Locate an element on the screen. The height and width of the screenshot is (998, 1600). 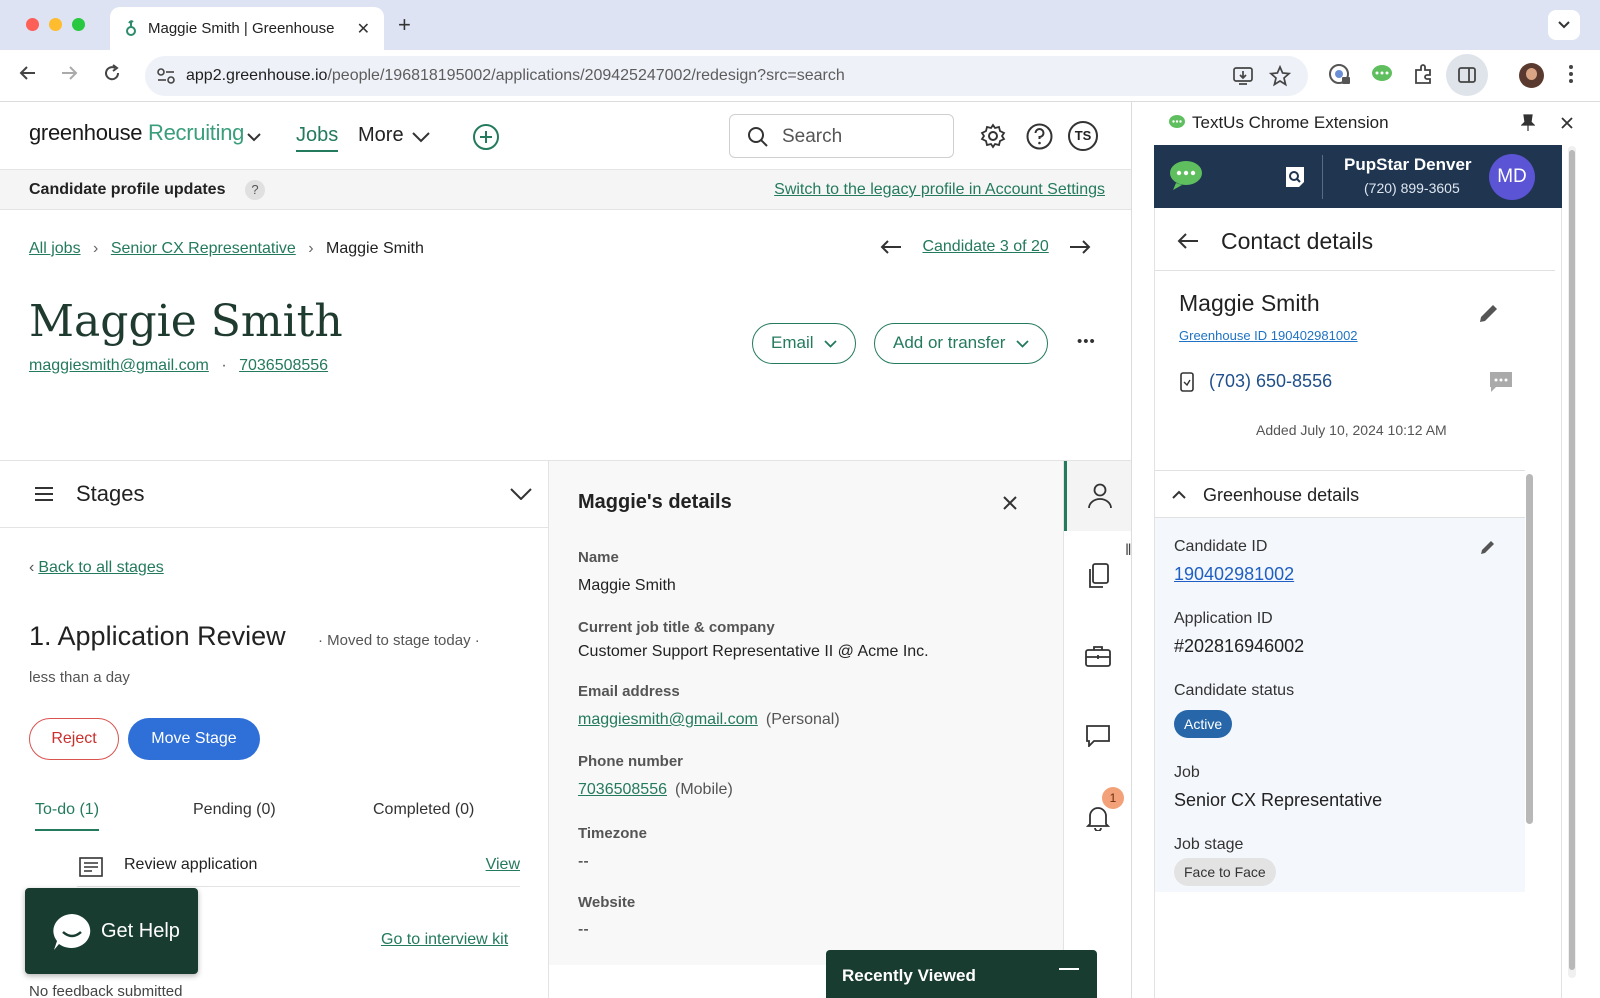
interview-kit-link: Go to interview kit is located at coordinates (444, 940).